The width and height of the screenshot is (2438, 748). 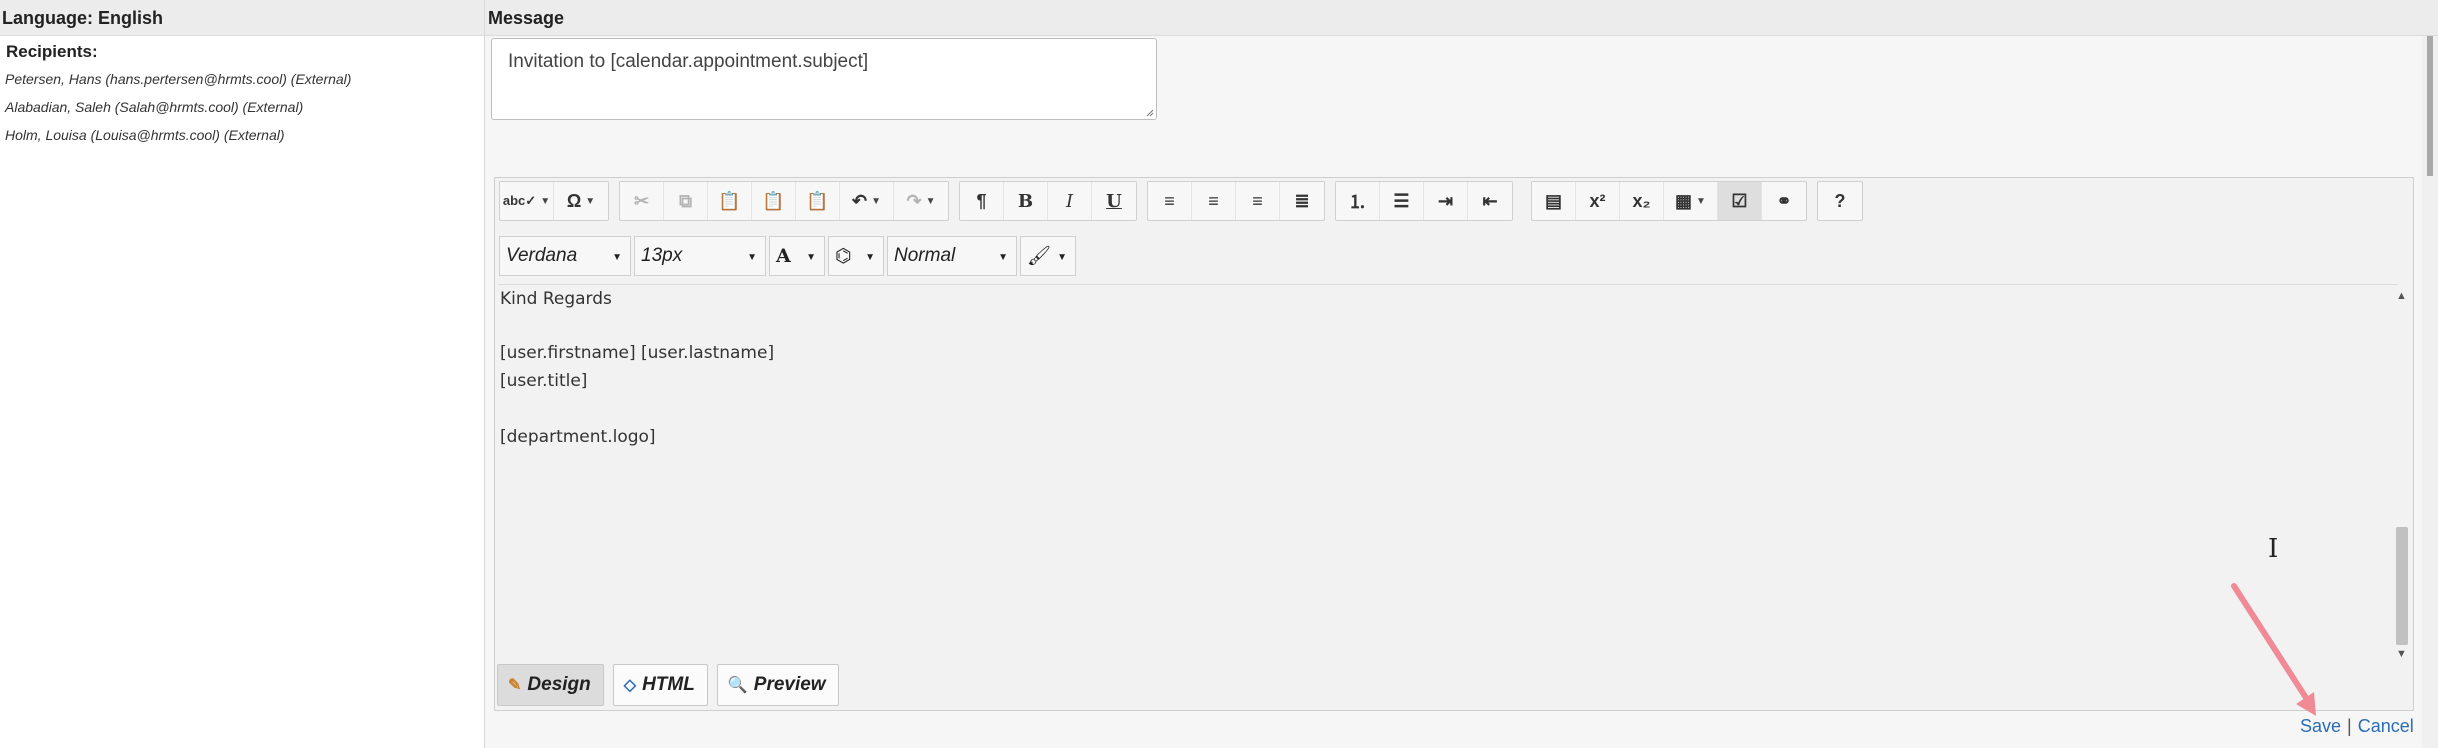 I want to click on paste-word-icon: 📋, so click(x=818, y=201).